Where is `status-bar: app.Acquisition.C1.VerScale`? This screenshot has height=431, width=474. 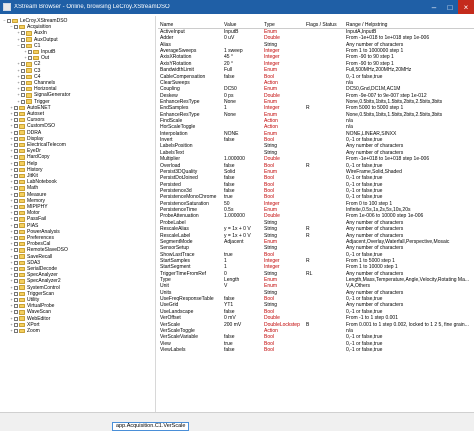 status-bar: app.Acquisition.C1.VerScale is located at coordinates (237, 421).